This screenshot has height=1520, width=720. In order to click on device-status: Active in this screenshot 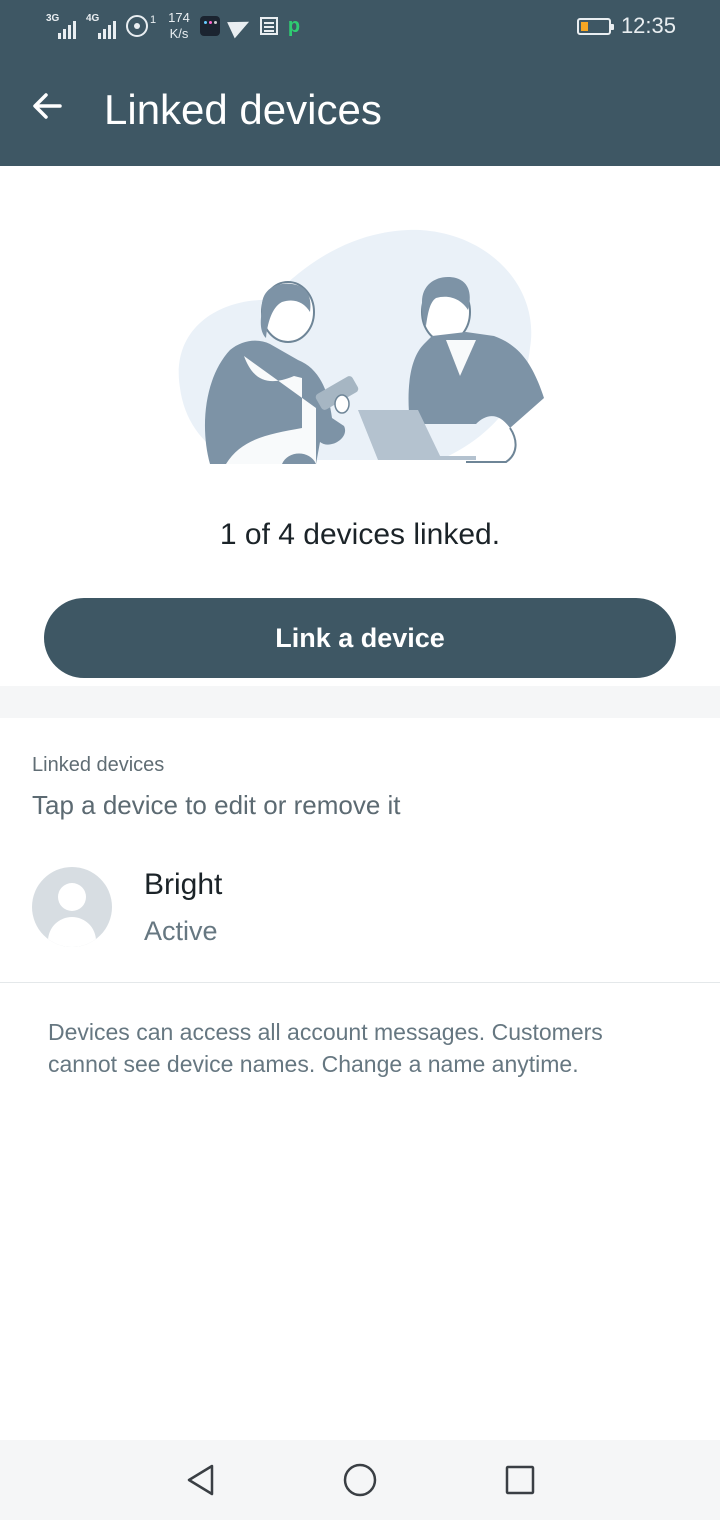, I will do `click(181, 931)`.